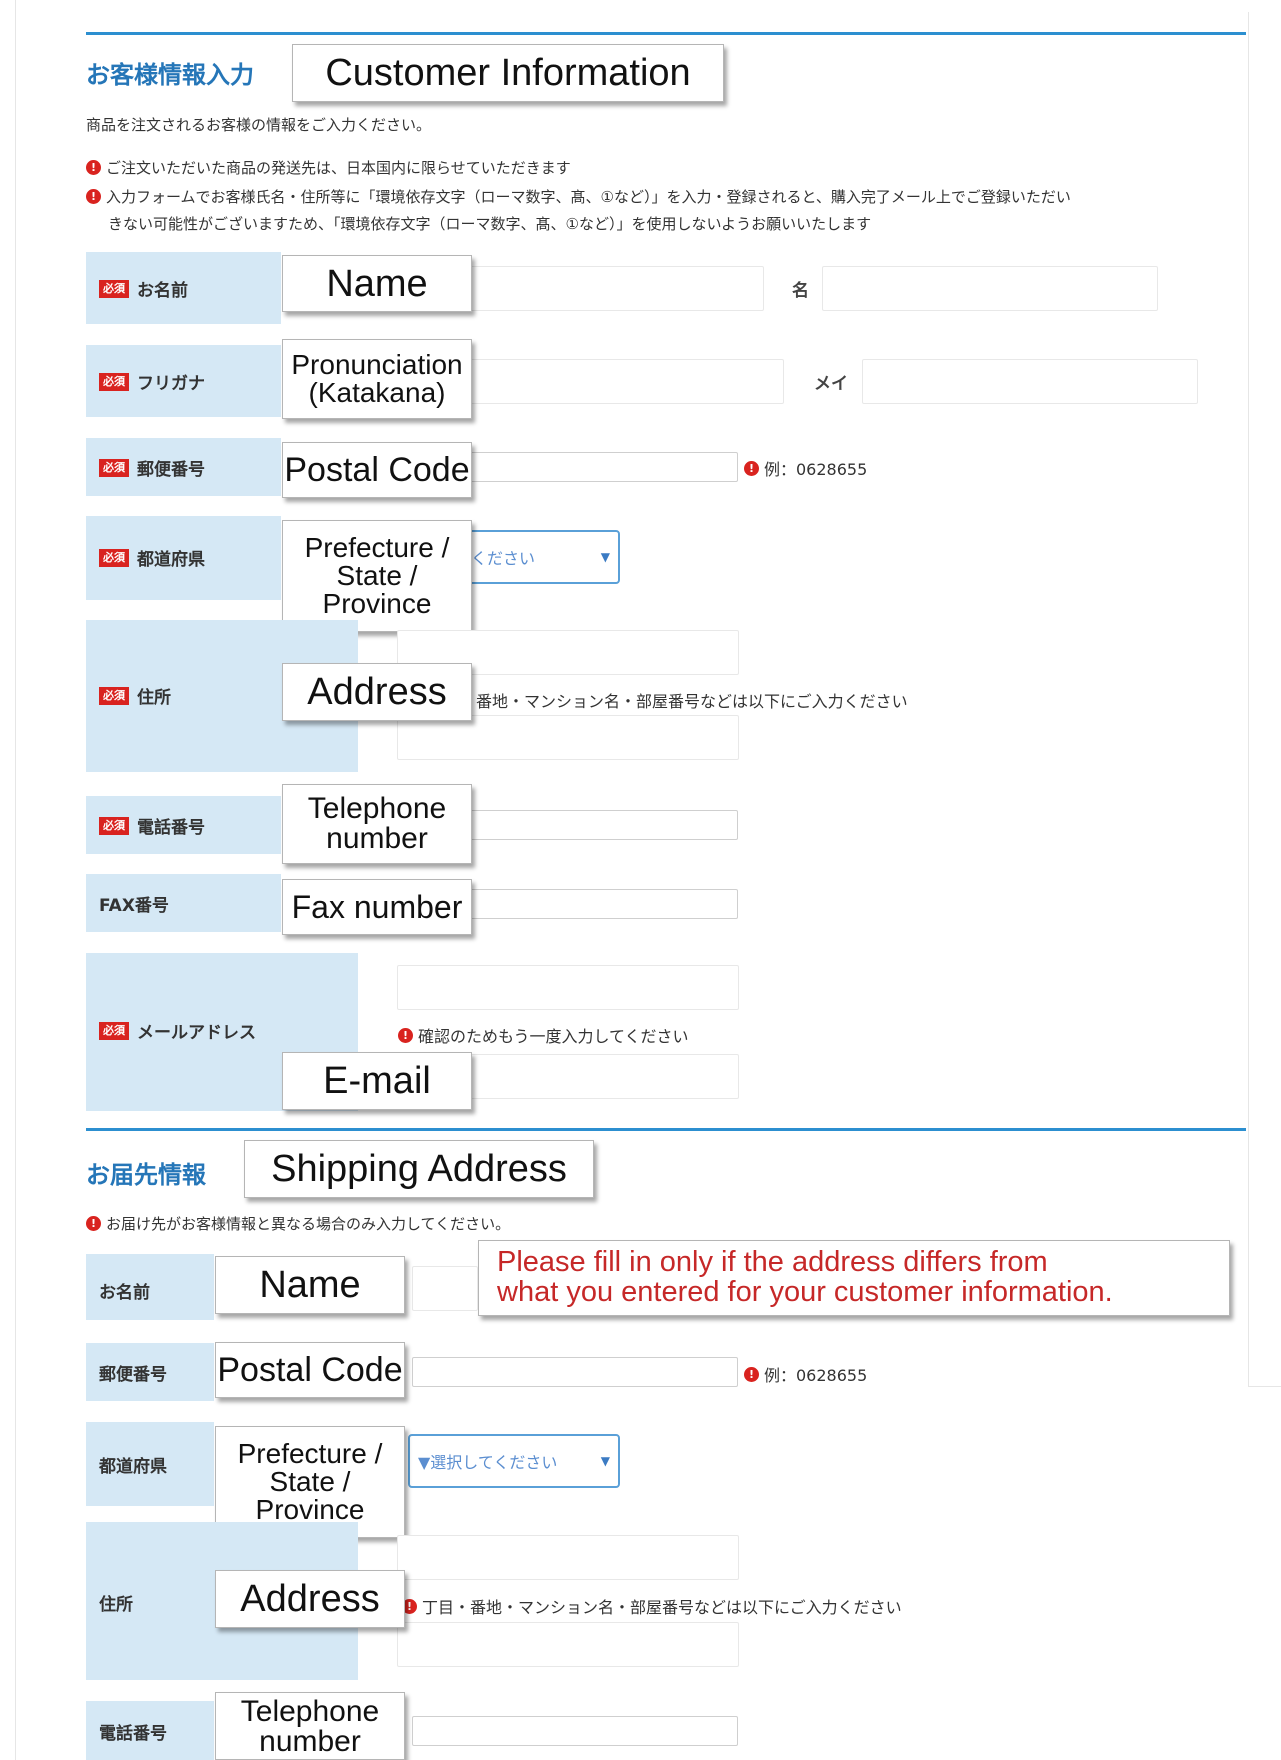 This screenshot has height=1760, width=1281. Describe the element at coordinates (568, 1644) in the screenshot. I see `ship-address-line2-input` at that location.